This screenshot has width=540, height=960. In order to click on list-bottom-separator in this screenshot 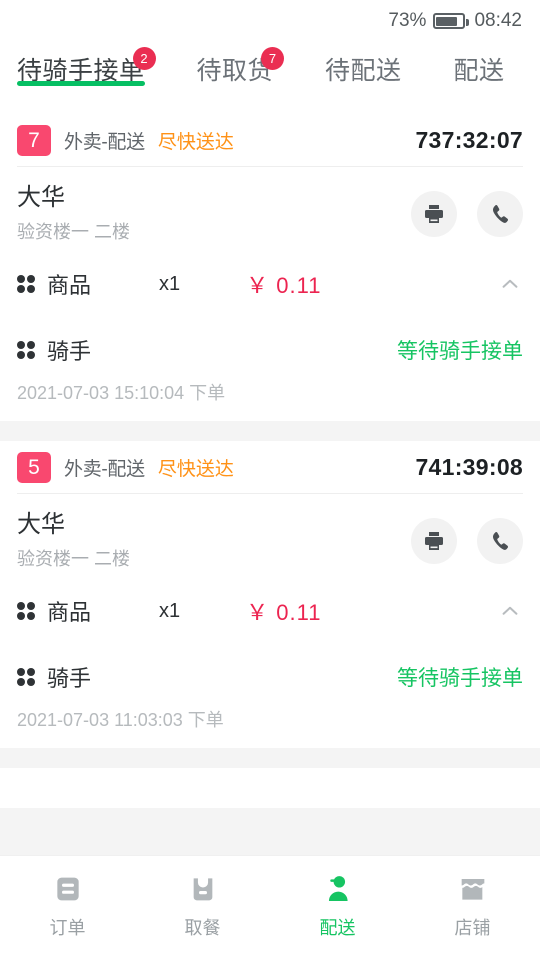, I will do `click(270, 758)`.